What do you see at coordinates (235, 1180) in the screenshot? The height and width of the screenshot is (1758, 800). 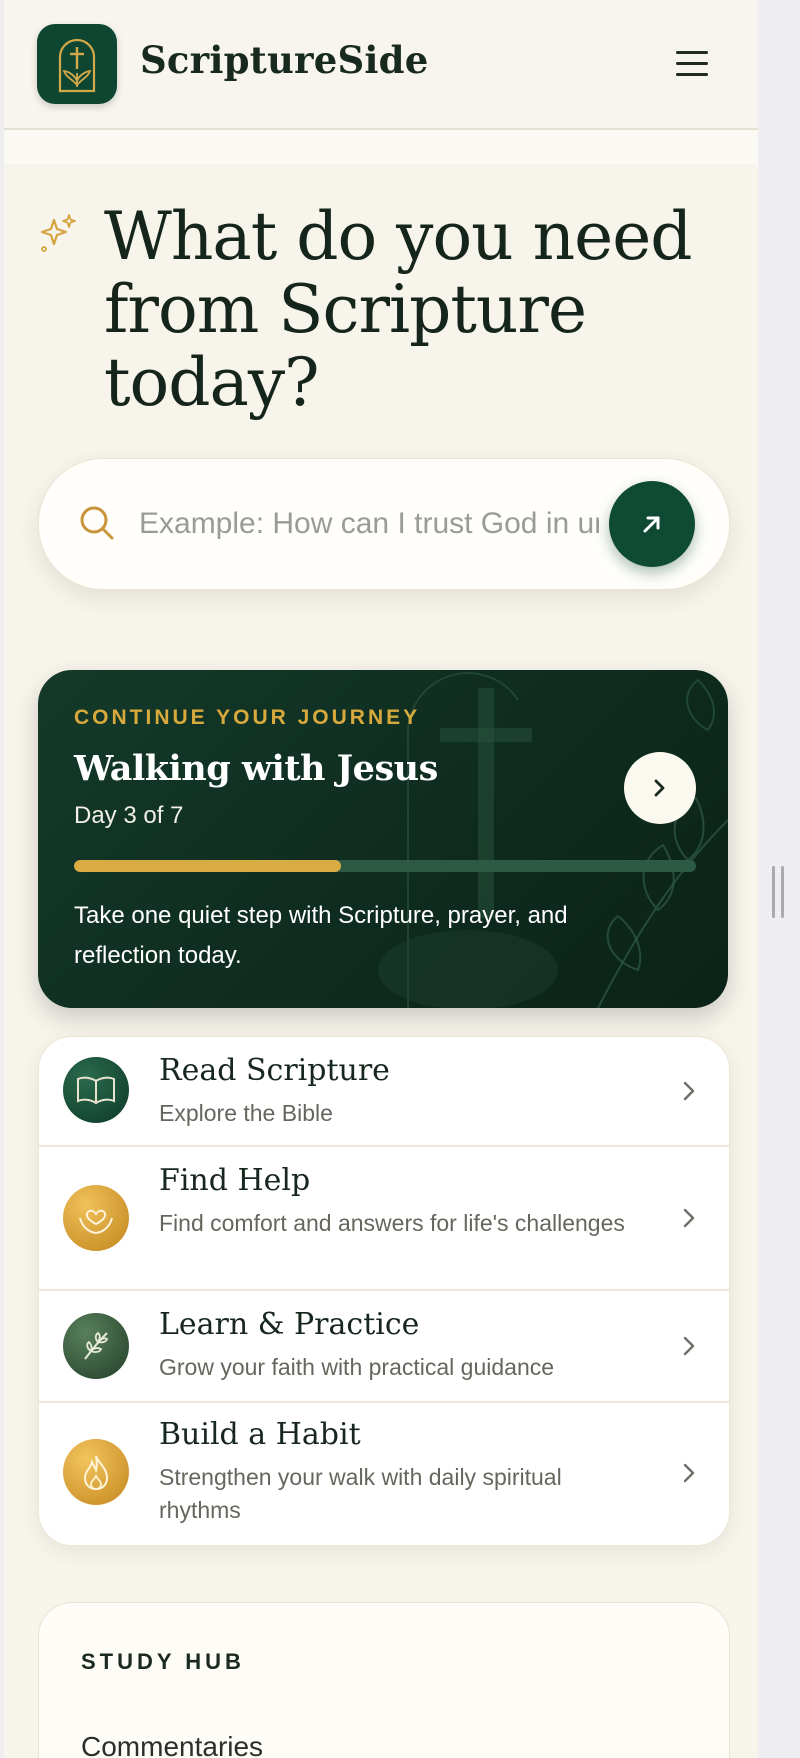 I see `menu-item-title: Find Help` at bounding box center [235, 1180].